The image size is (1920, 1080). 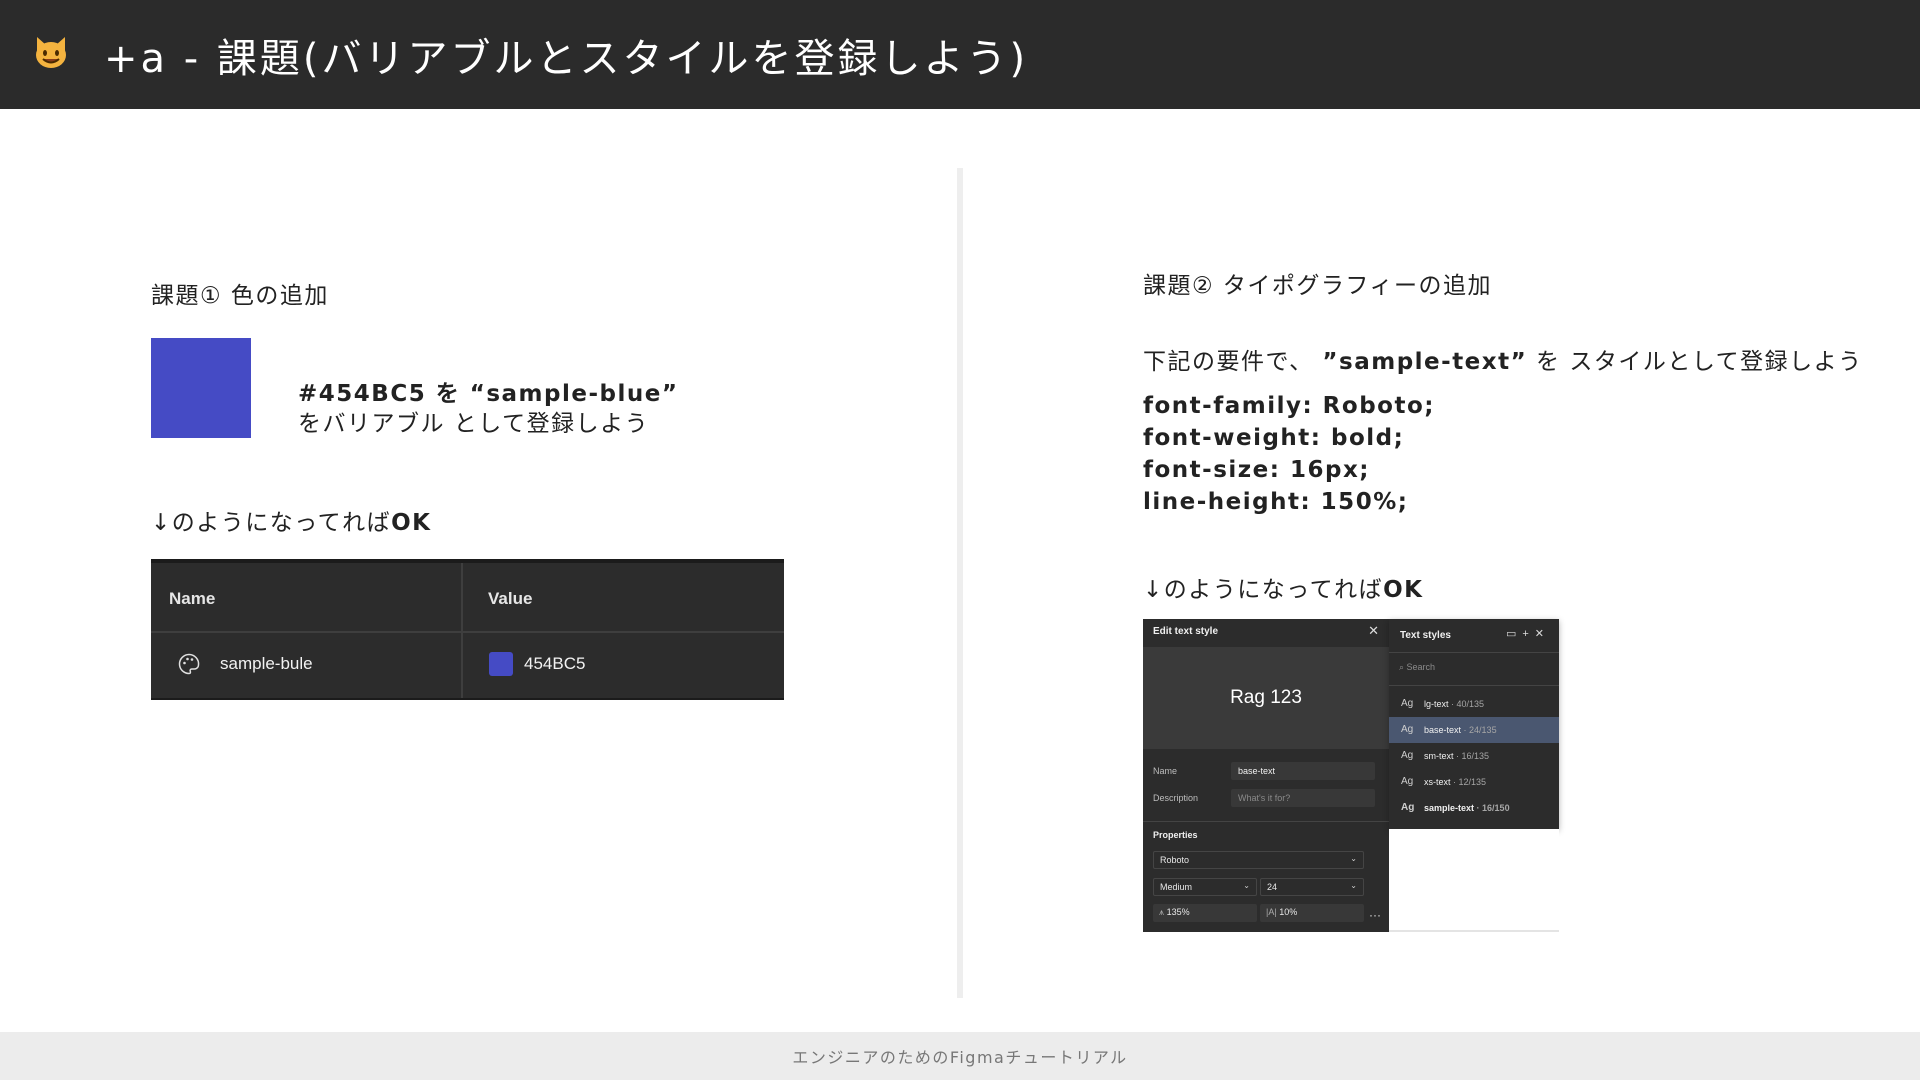 What do you see at coordinates (1274, 438) in the screenshot?
I see `spec-line: font-weight: bold;` at bounding box center [1274, 438].